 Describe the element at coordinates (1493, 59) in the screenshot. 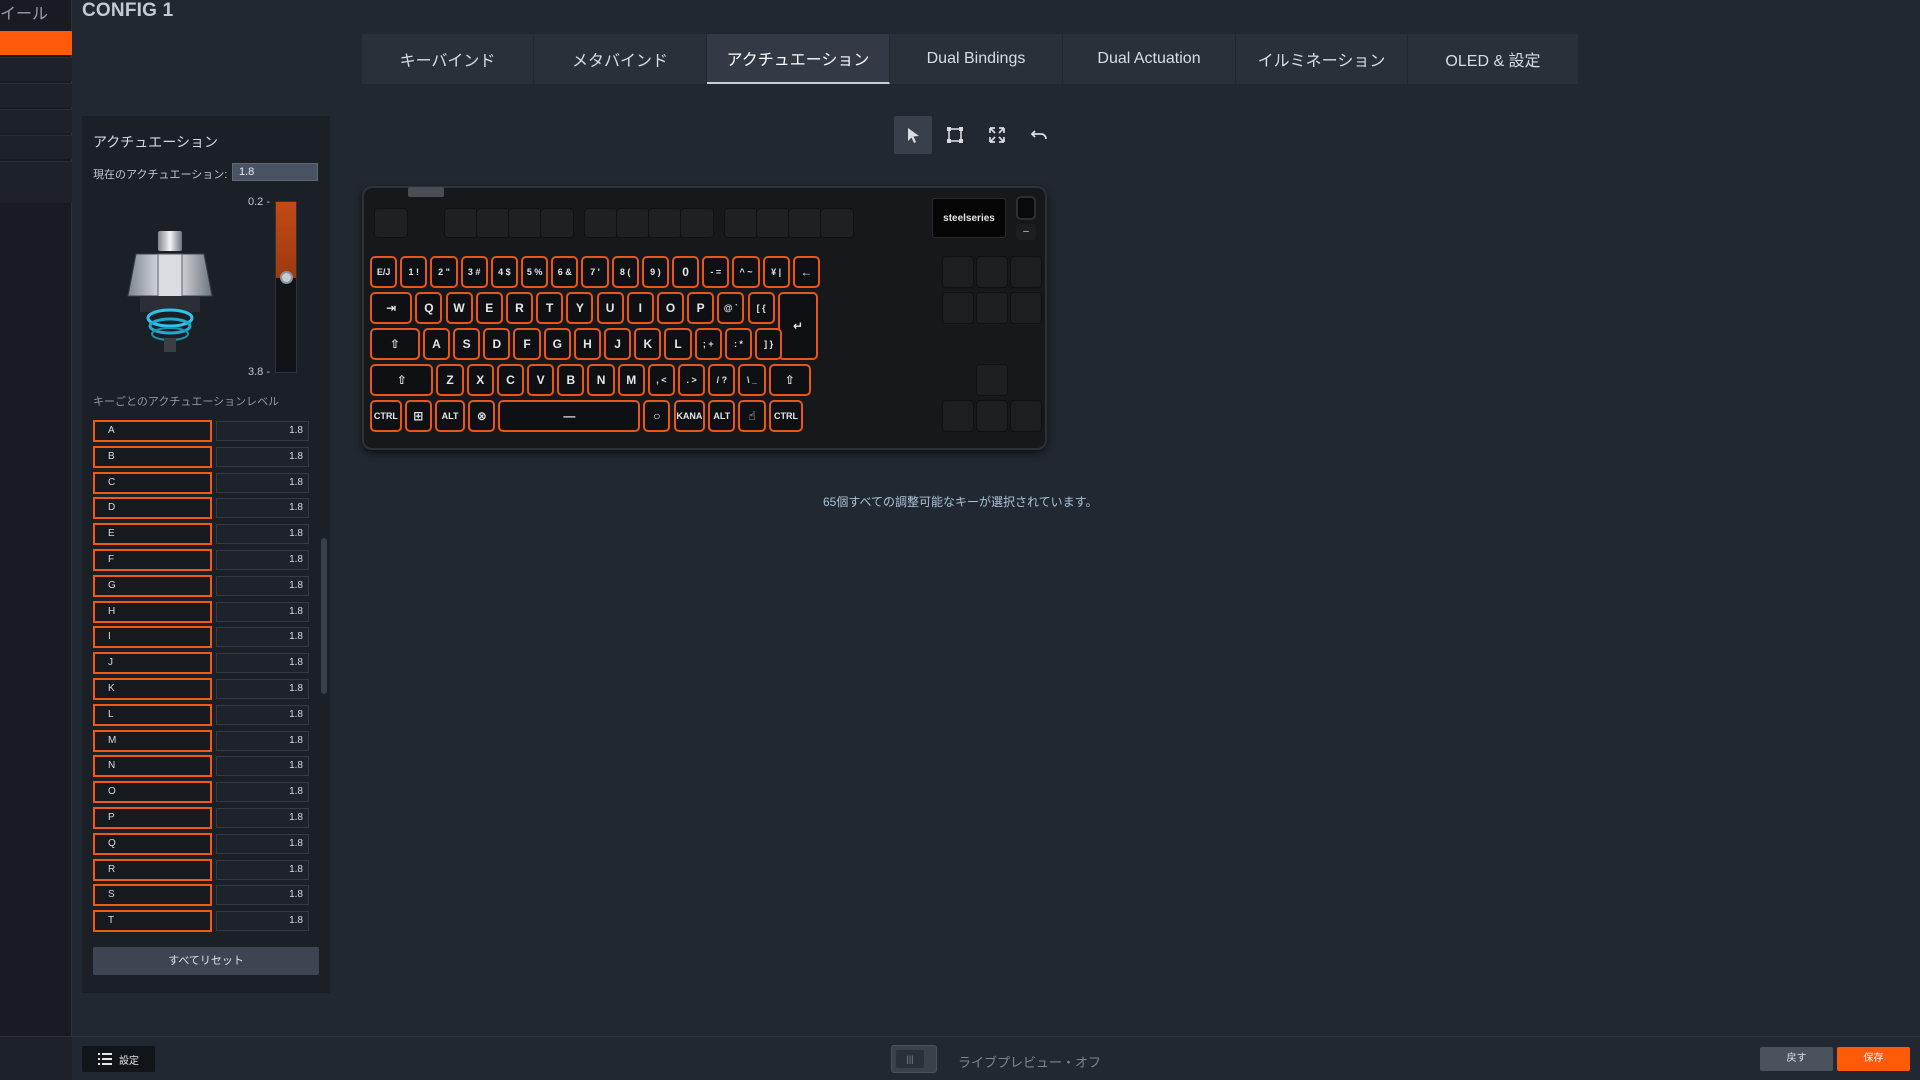

I see `tab-oled-settings: OLED & 設定` at that location.